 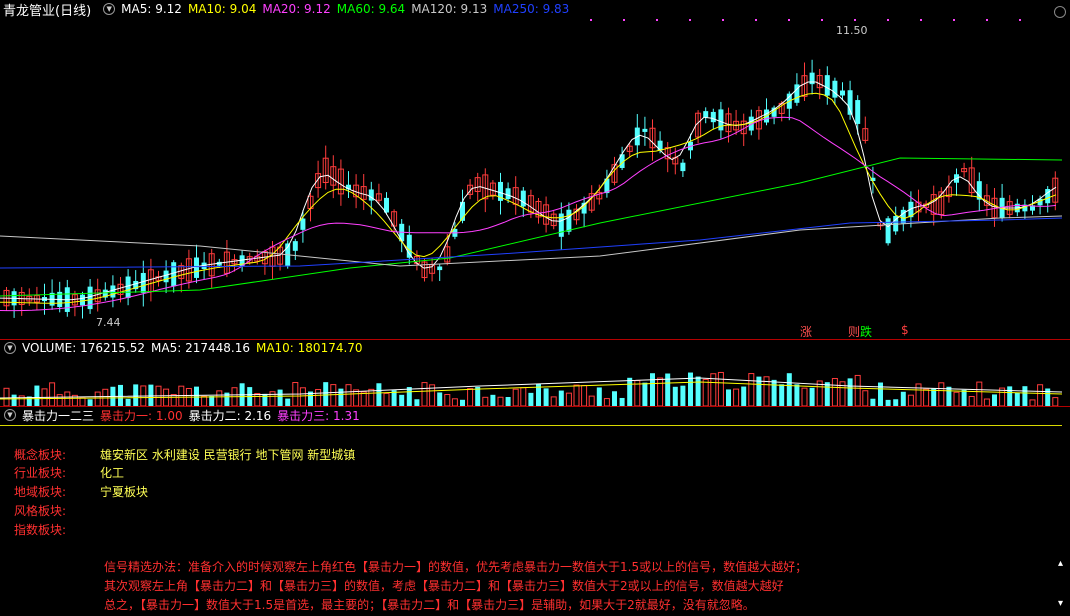 What do you see at coordinates (47, 11) in the screenshot?
I see `stock-title: 青龙管业(日线)` at bounding box center [47, 11].